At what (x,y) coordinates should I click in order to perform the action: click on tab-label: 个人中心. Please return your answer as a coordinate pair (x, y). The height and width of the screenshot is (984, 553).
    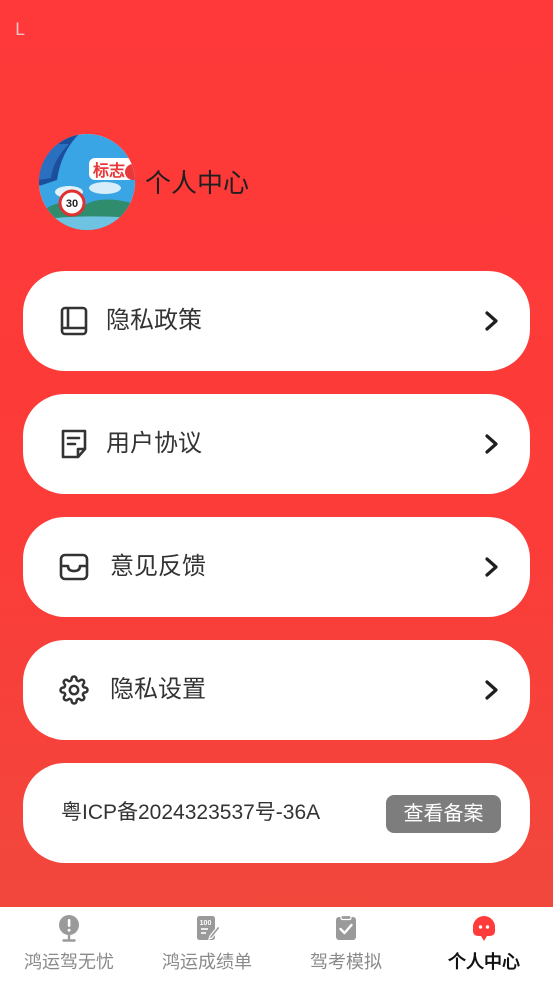
    Looking at the image, I should click on (484, 962).